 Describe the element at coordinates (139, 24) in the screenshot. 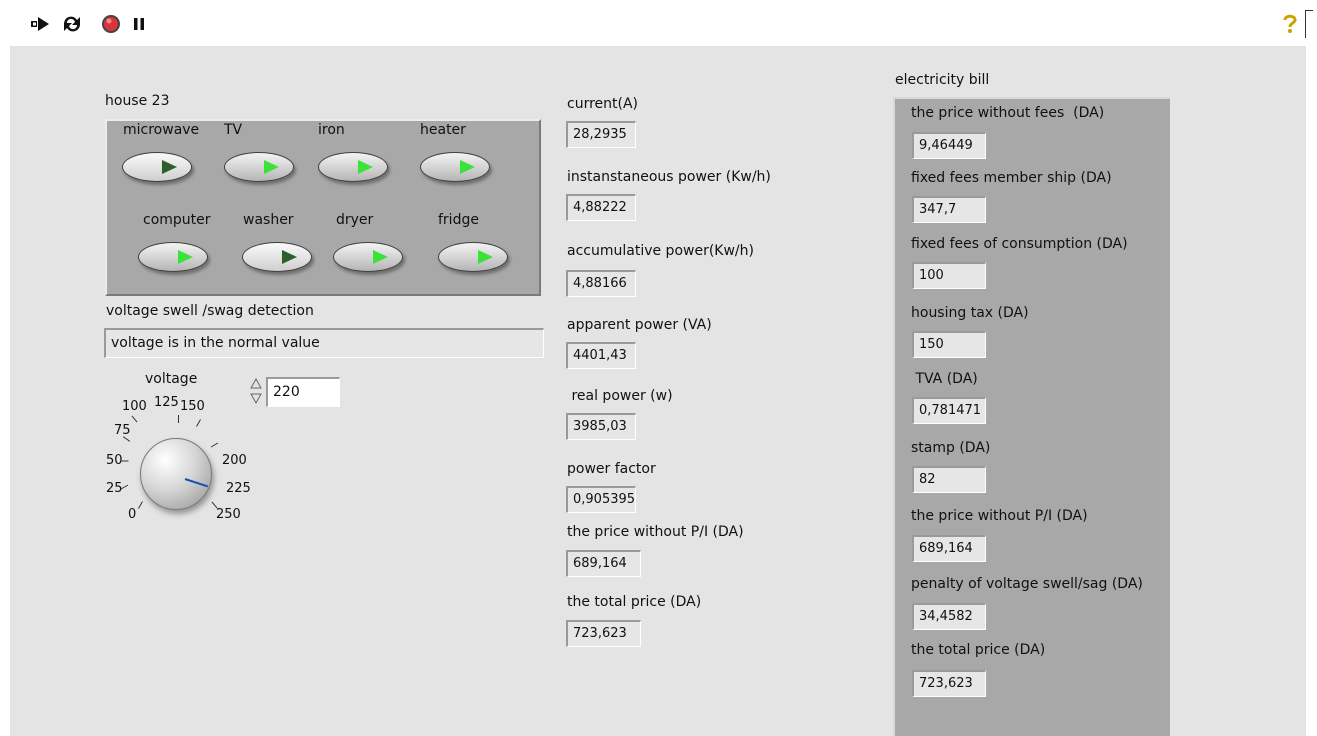

I see `pause-icon` at that location.